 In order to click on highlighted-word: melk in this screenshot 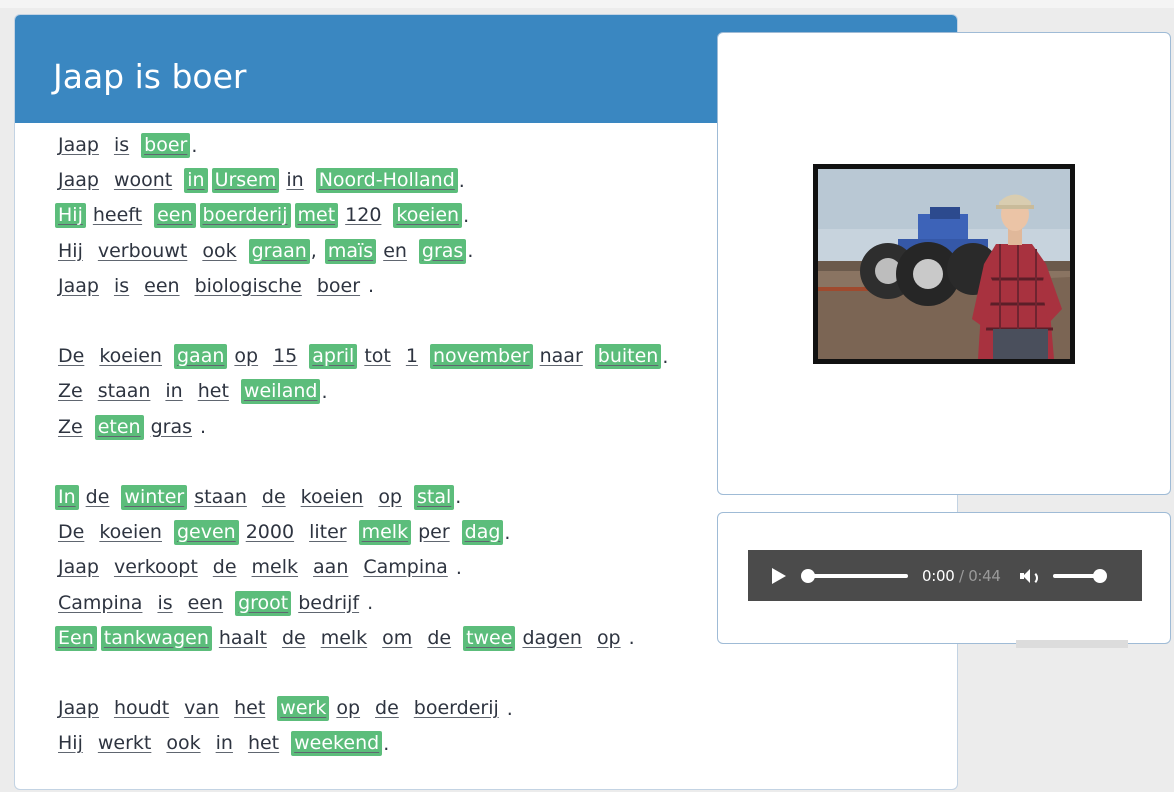, I will do `click(385, 533)`.